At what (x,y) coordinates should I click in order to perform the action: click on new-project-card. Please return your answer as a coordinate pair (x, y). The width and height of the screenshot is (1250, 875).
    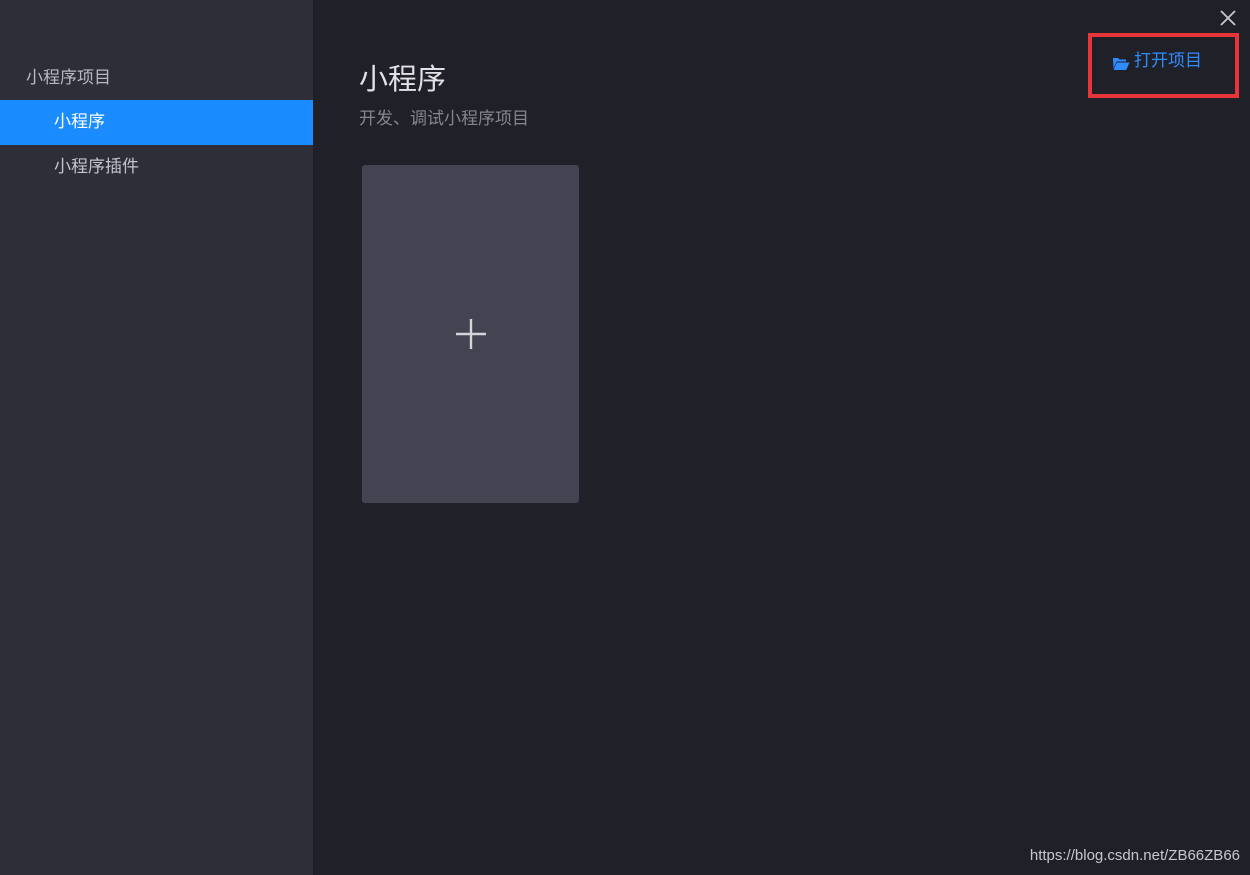
    Looking at the image, I should click on (470, 334).